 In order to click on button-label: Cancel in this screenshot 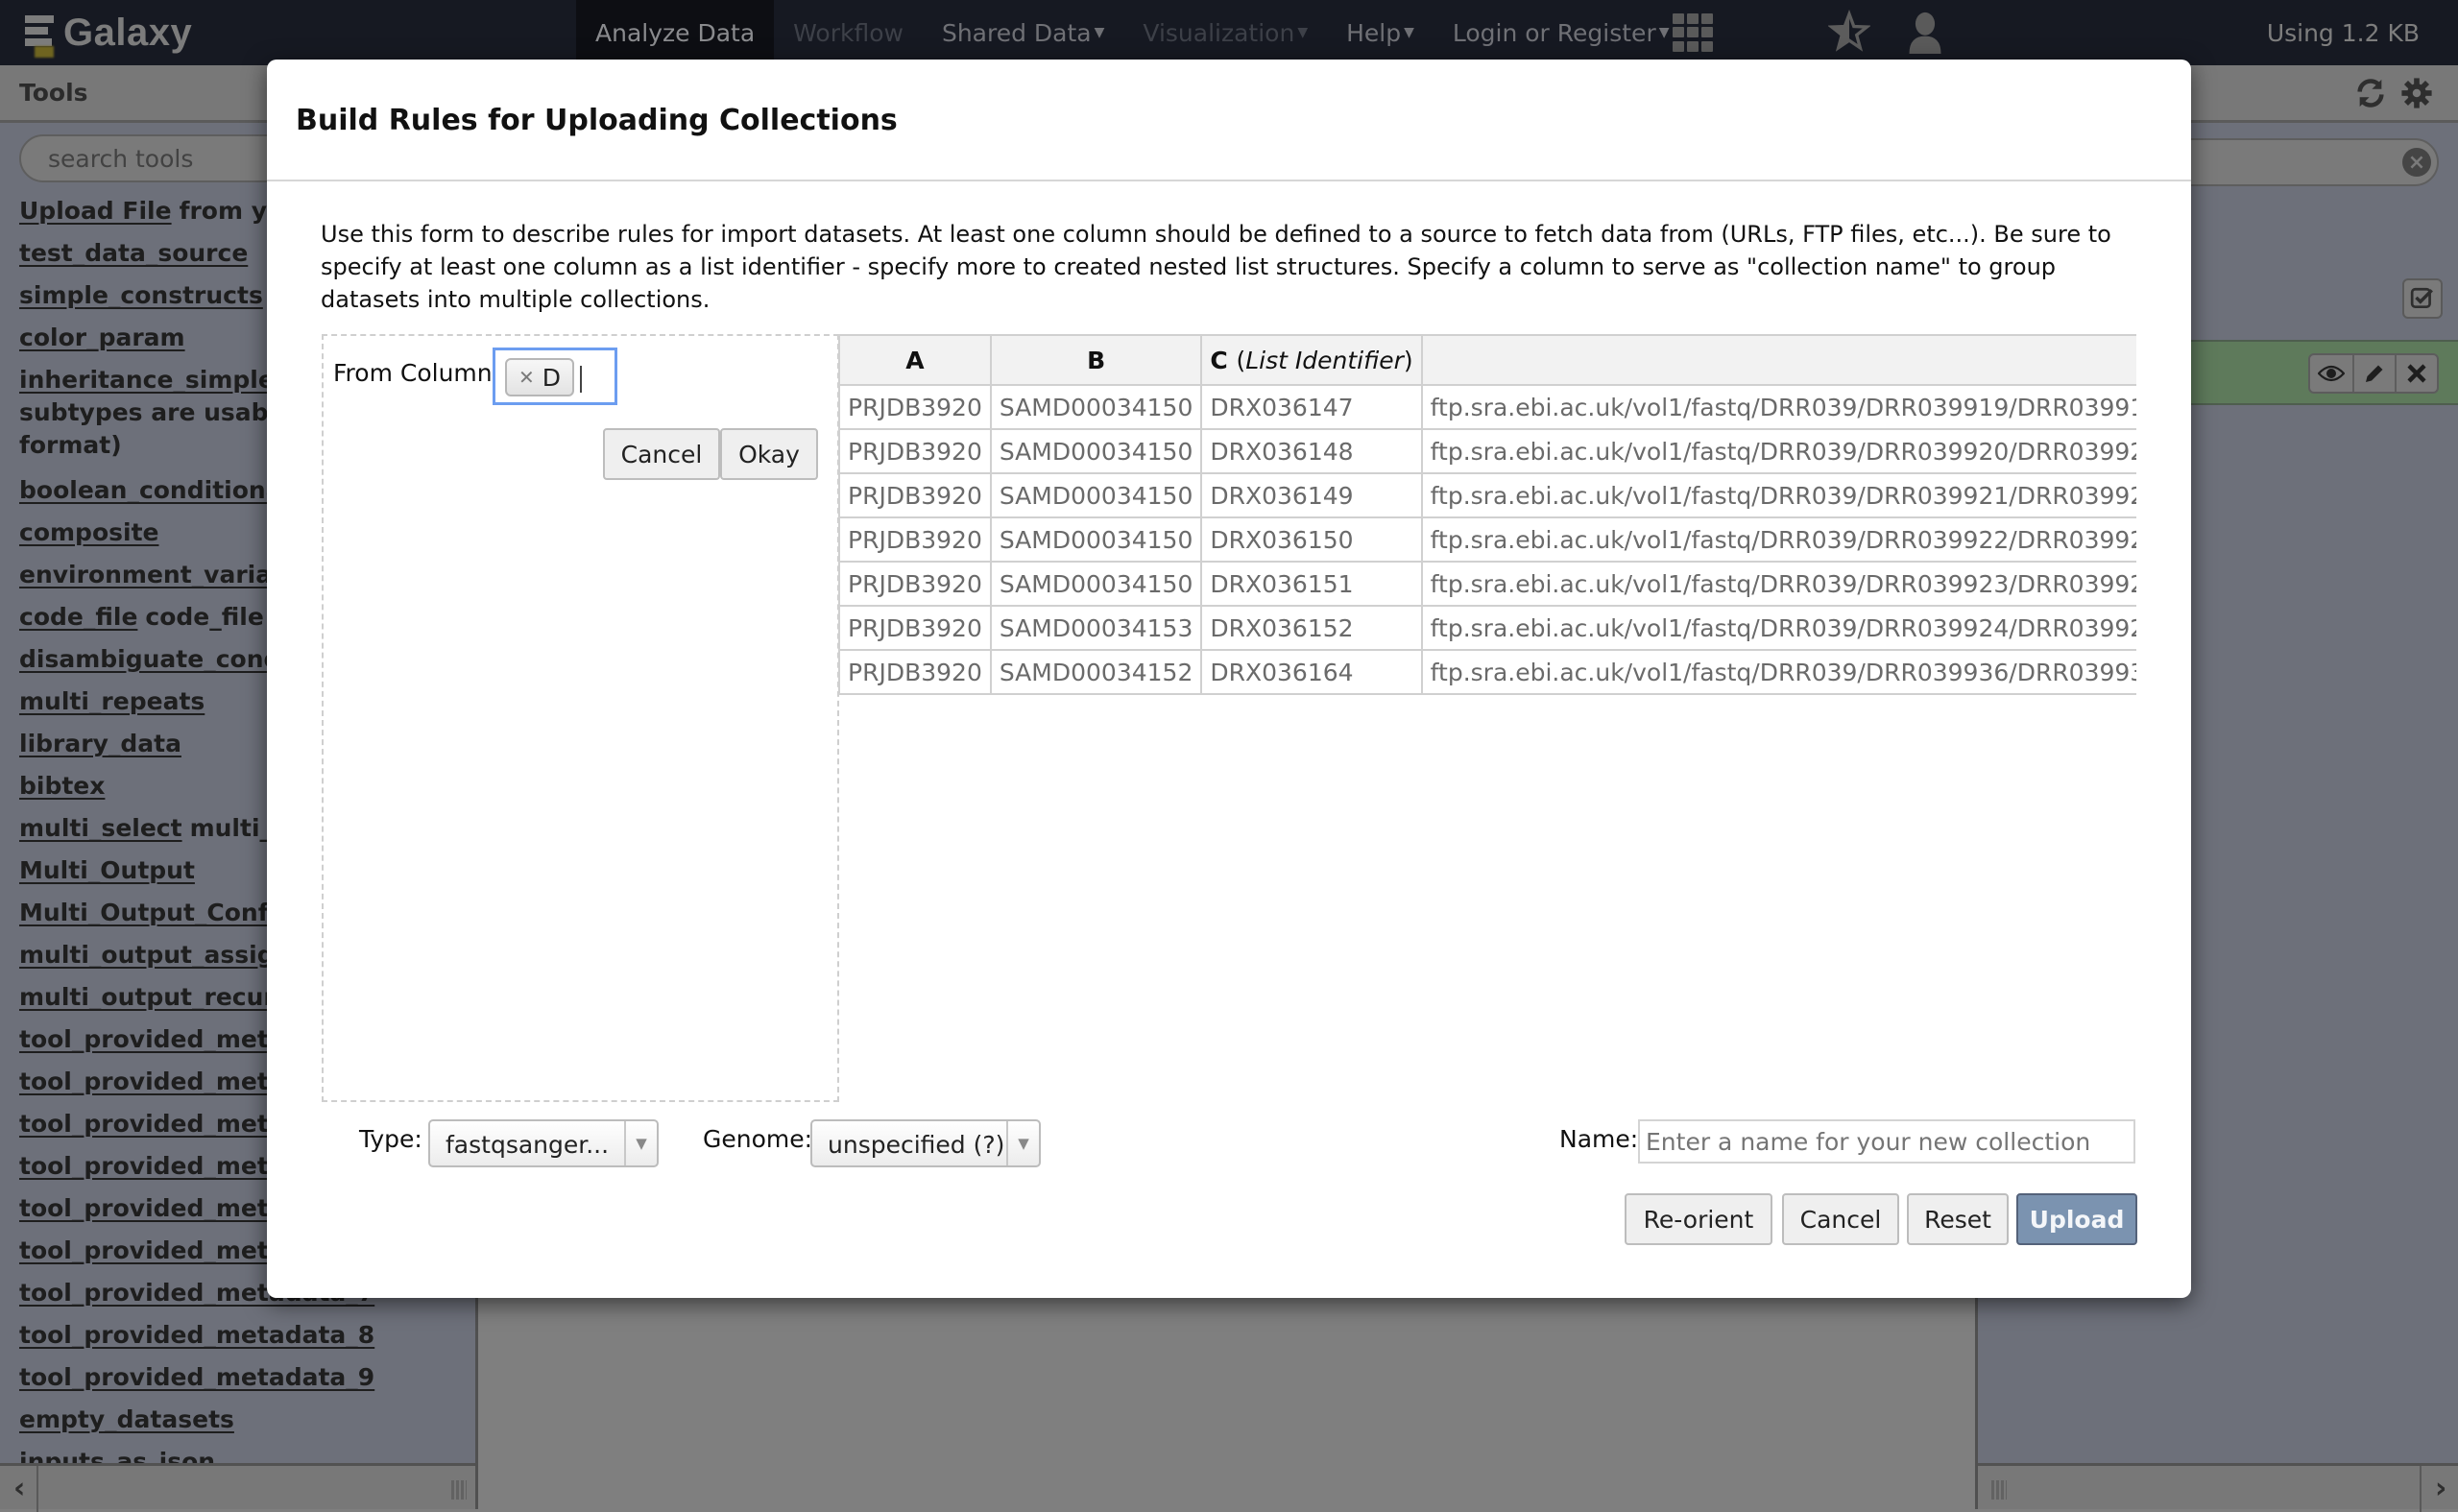, I will do `click(1841, 1219)`.